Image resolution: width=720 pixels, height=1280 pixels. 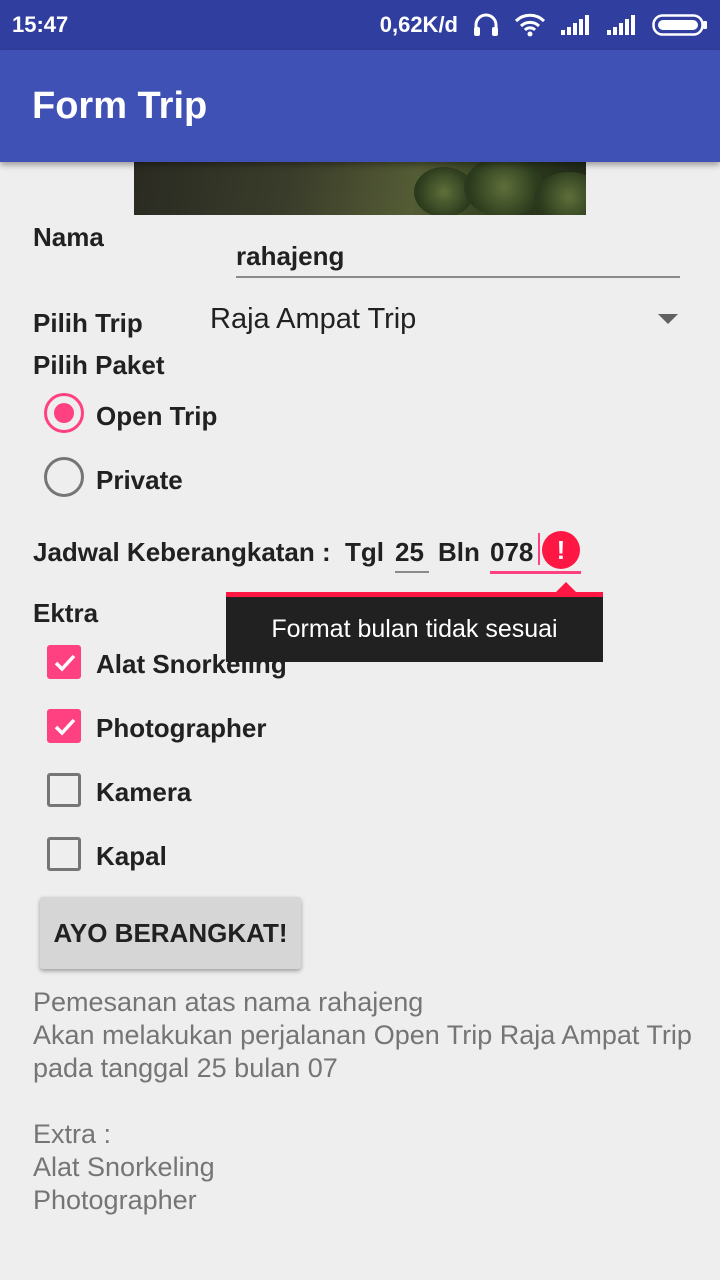 I want to click on trip-selected: Raja Ampat Trip, so click(x=313, y=319).